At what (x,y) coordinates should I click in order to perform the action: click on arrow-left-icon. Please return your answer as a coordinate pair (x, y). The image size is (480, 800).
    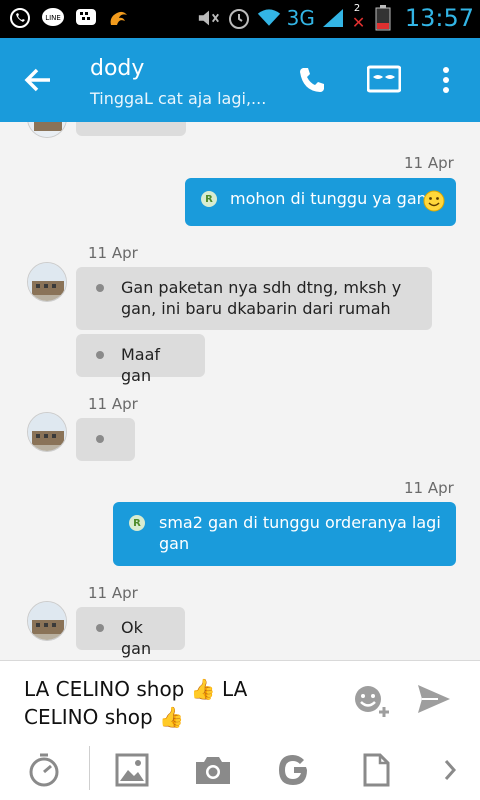
    Looking at the image, I should click on (37, 80).